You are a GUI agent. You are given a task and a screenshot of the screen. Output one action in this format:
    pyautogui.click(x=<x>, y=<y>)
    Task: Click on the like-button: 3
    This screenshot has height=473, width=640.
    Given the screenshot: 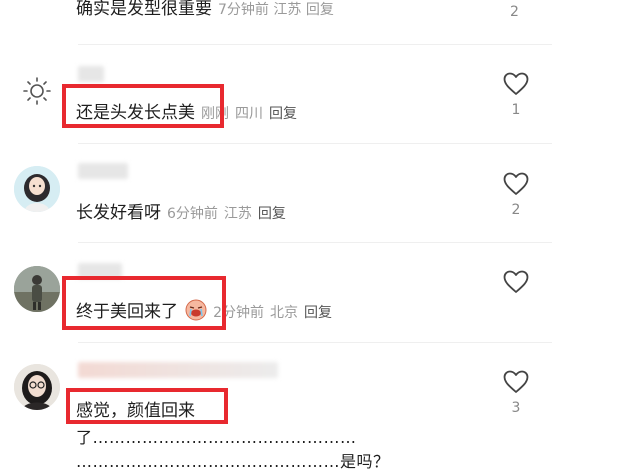 What is the action you would take?
    pyautogui.click(x=516, y=393)
    